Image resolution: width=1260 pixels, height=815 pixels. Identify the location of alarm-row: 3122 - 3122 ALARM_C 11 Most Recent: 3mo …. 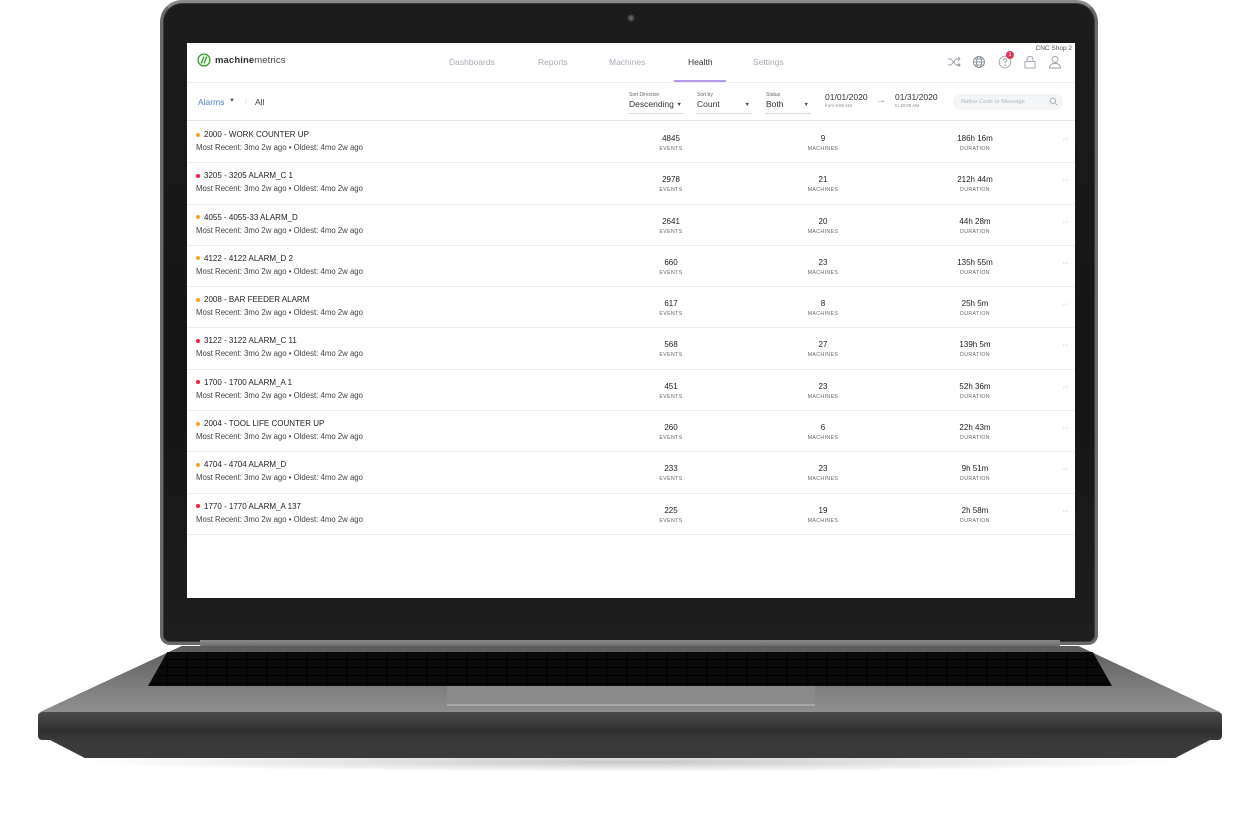
(631, 349).